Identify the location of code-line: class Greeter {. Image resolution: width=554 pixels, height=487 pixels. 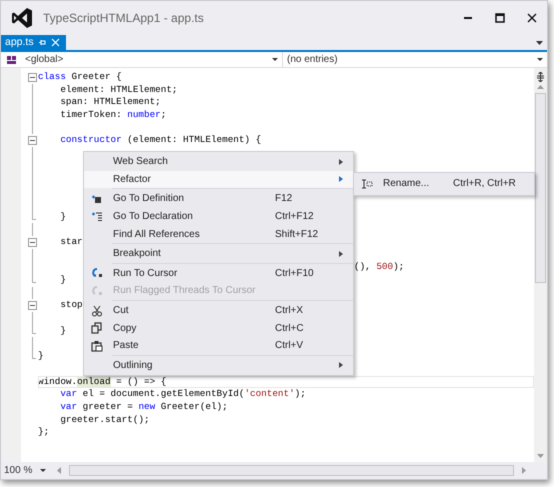
(80, 76).